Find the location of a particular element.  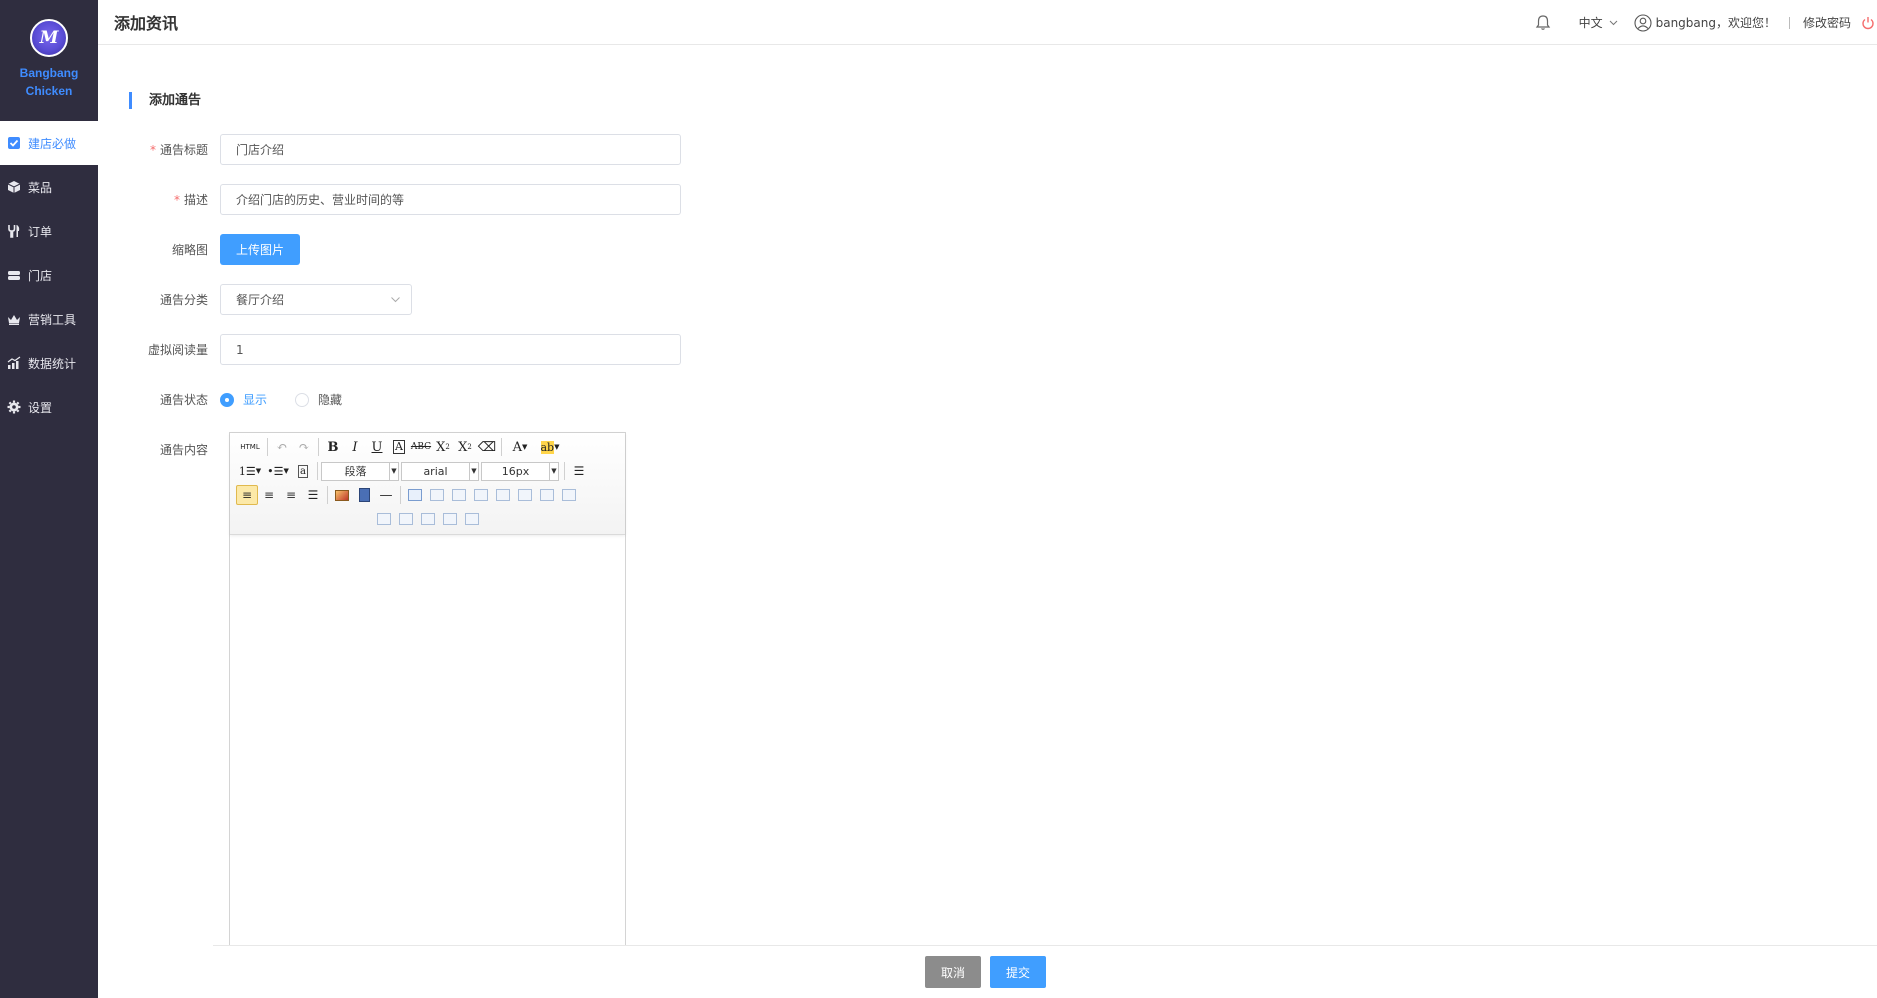

sidebar-item-settings: 设置 is located at coordinates (49, 407).